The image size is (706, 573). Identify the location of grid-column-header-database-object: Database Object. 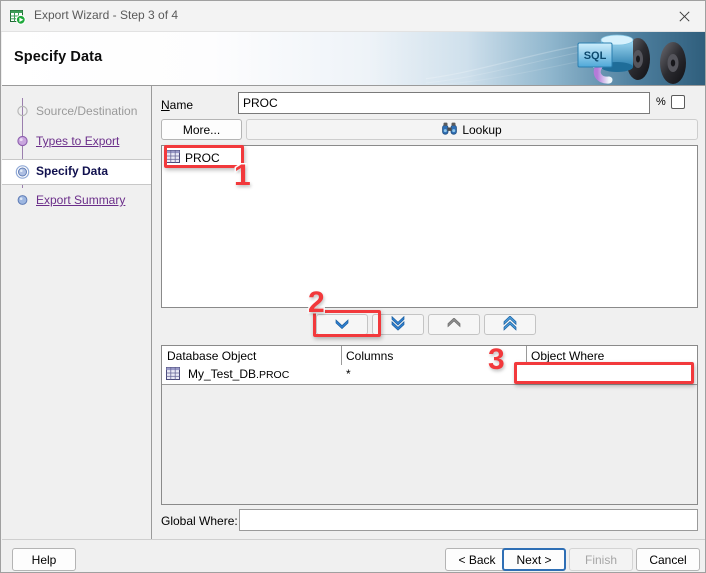
(211, 356).